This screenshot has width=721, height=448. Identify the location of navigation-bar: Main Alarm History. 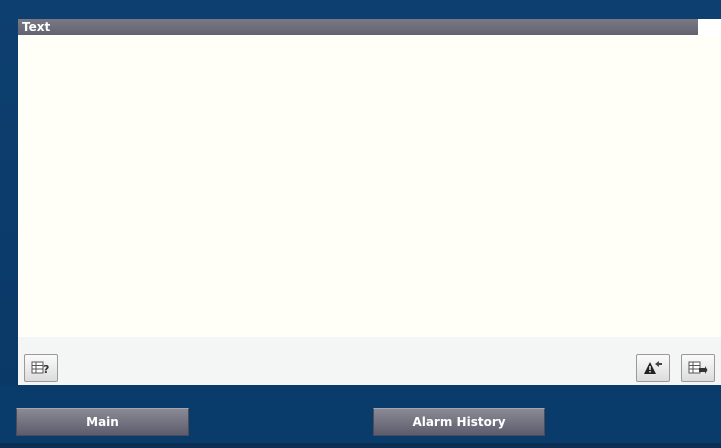
(360, 416).